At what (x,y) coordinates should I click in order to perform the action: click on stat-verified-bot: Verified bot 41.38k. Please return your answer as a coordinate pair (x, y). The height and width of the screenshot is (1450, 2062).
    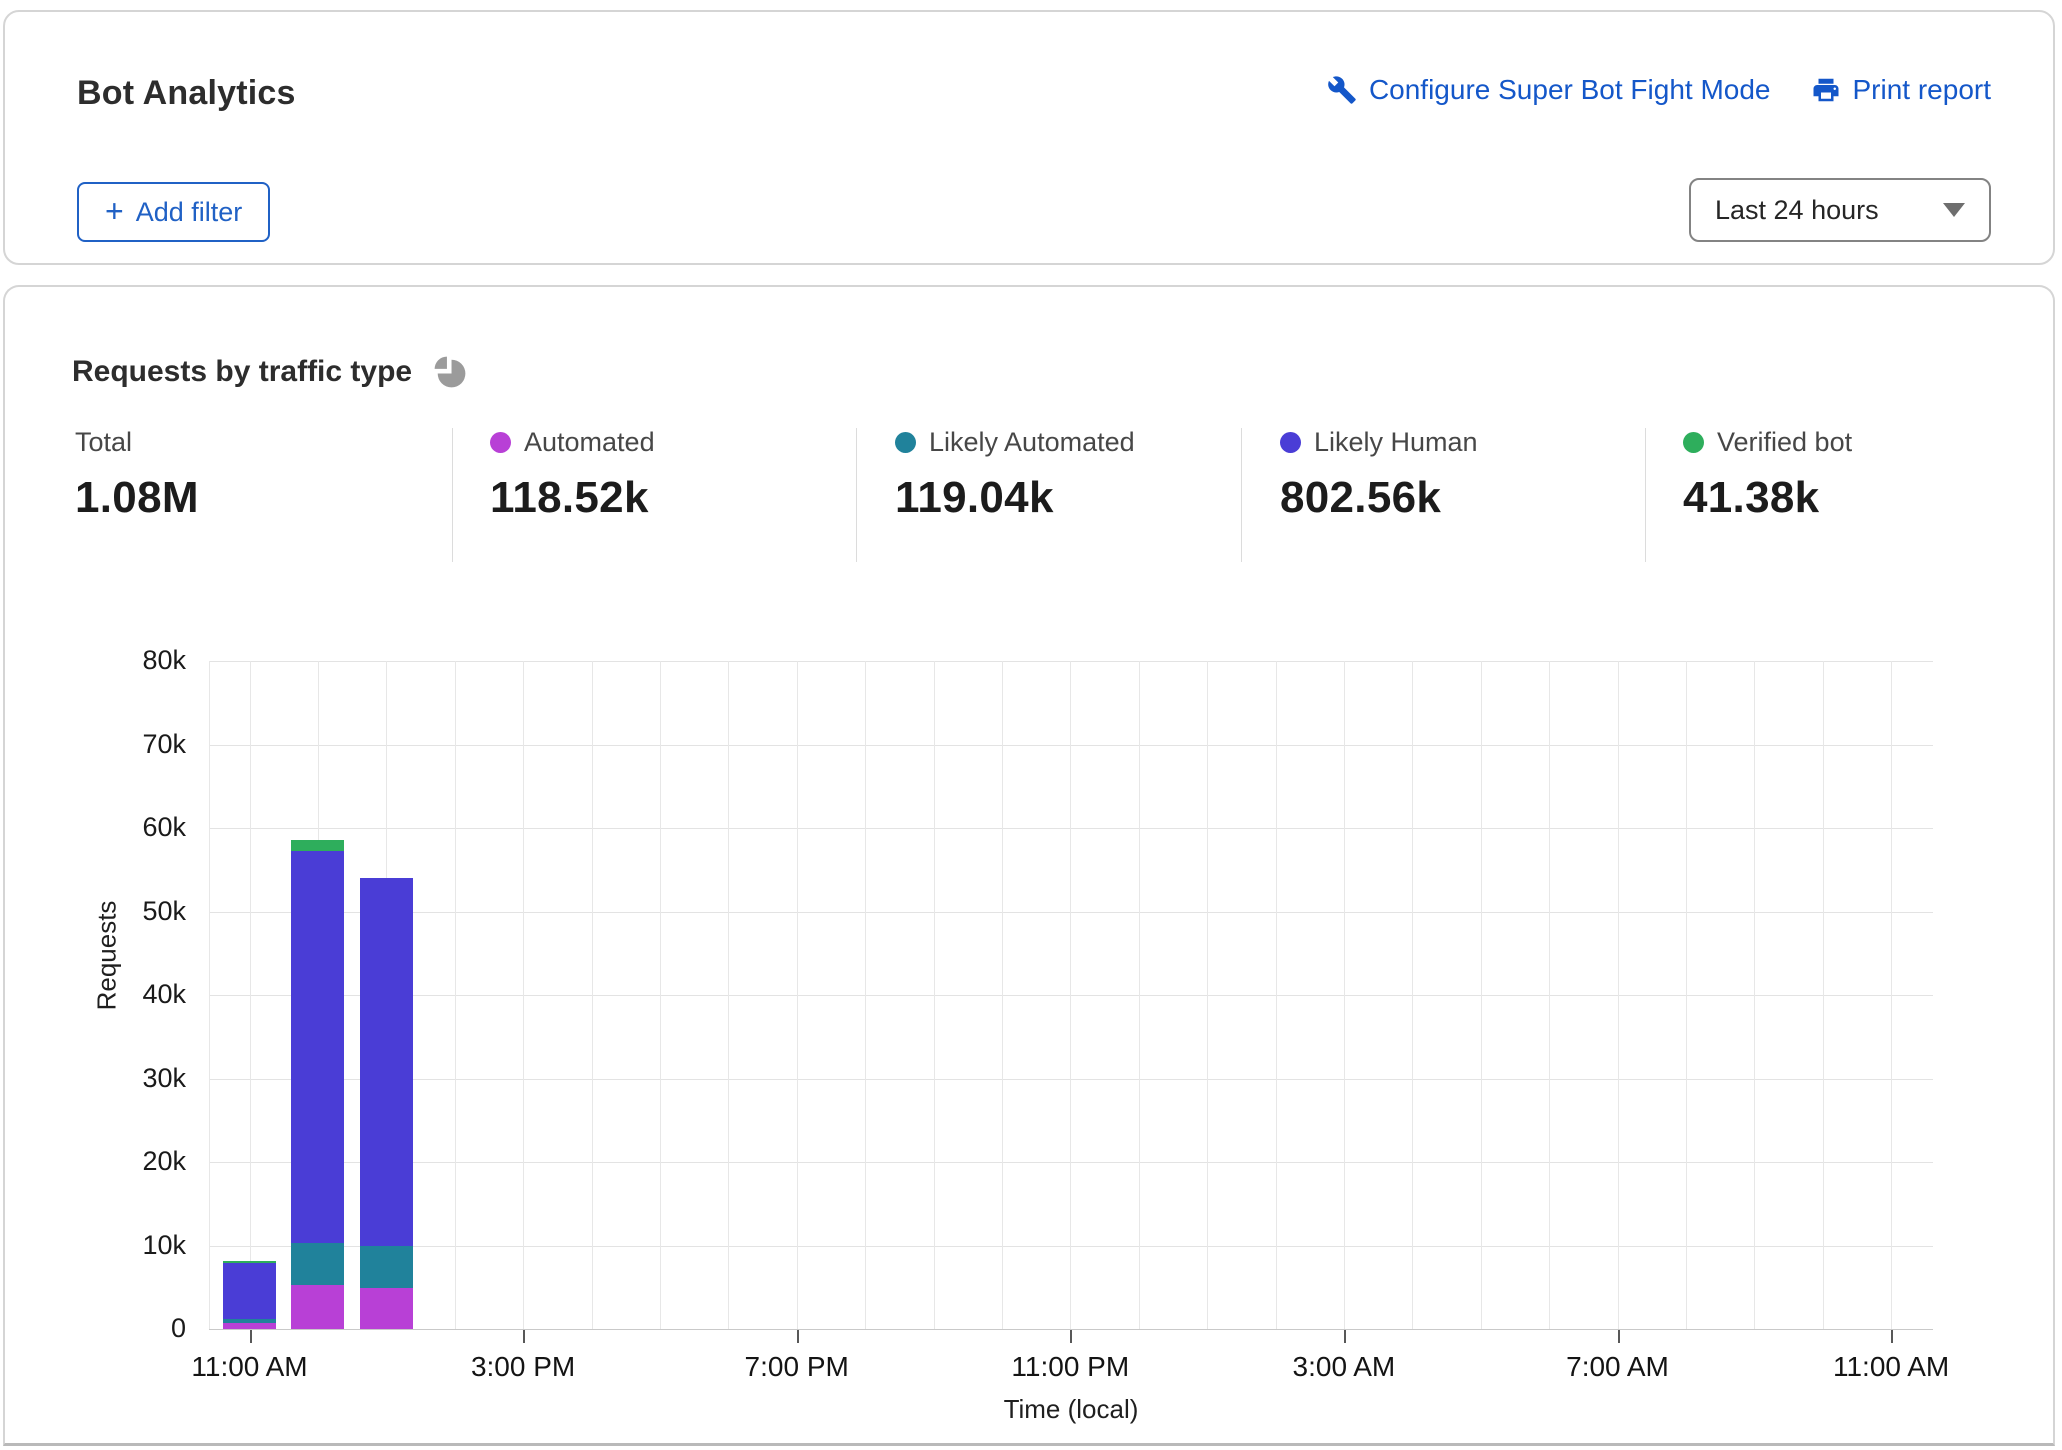
    Looking at the image, I should click on (1767, 474).